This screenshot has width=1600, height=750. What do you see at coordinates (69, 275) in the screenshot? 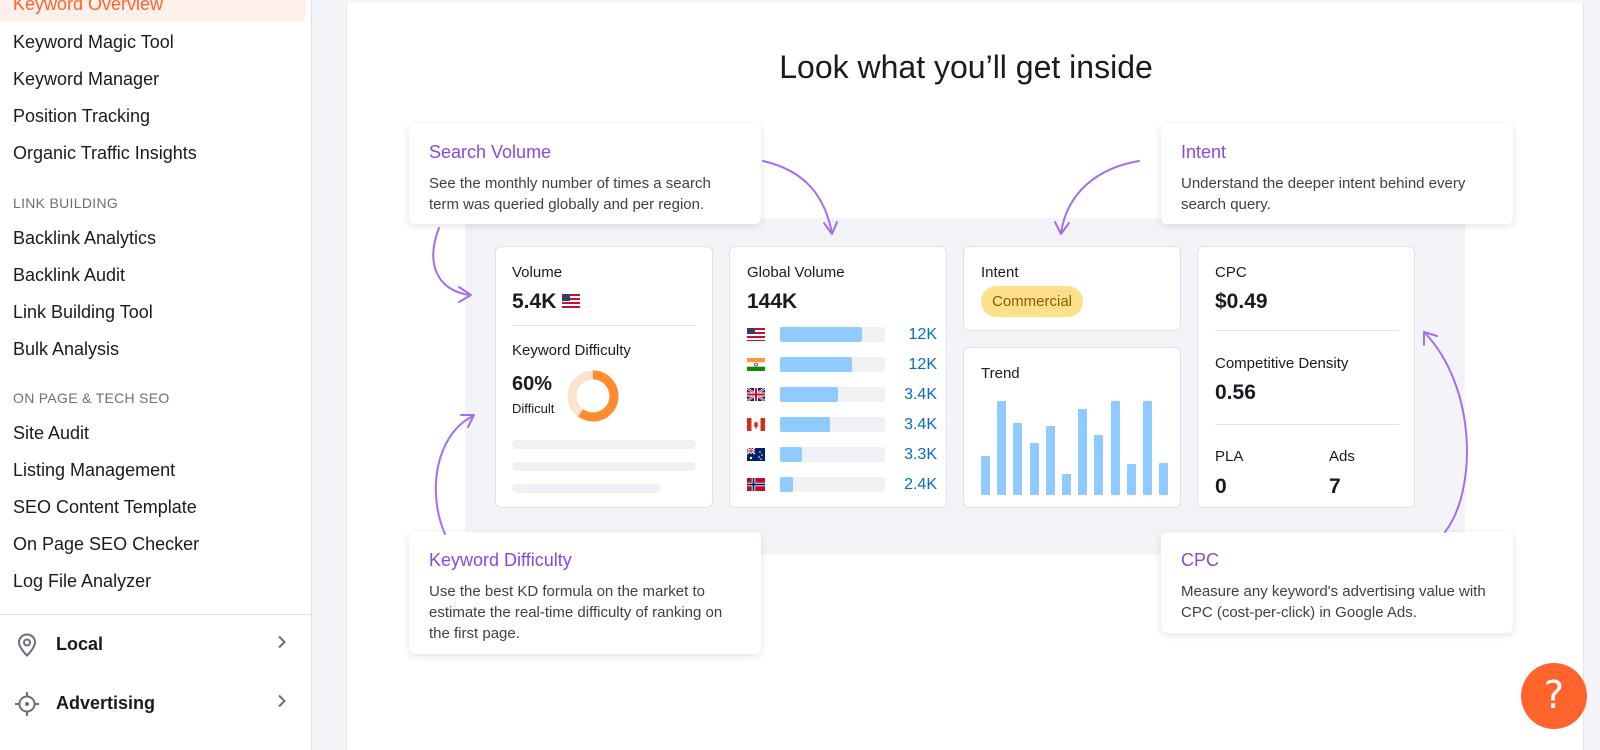
I see `sidebar-item-backlink-audit: Backlink Audit` at bounding box center [69, 275].